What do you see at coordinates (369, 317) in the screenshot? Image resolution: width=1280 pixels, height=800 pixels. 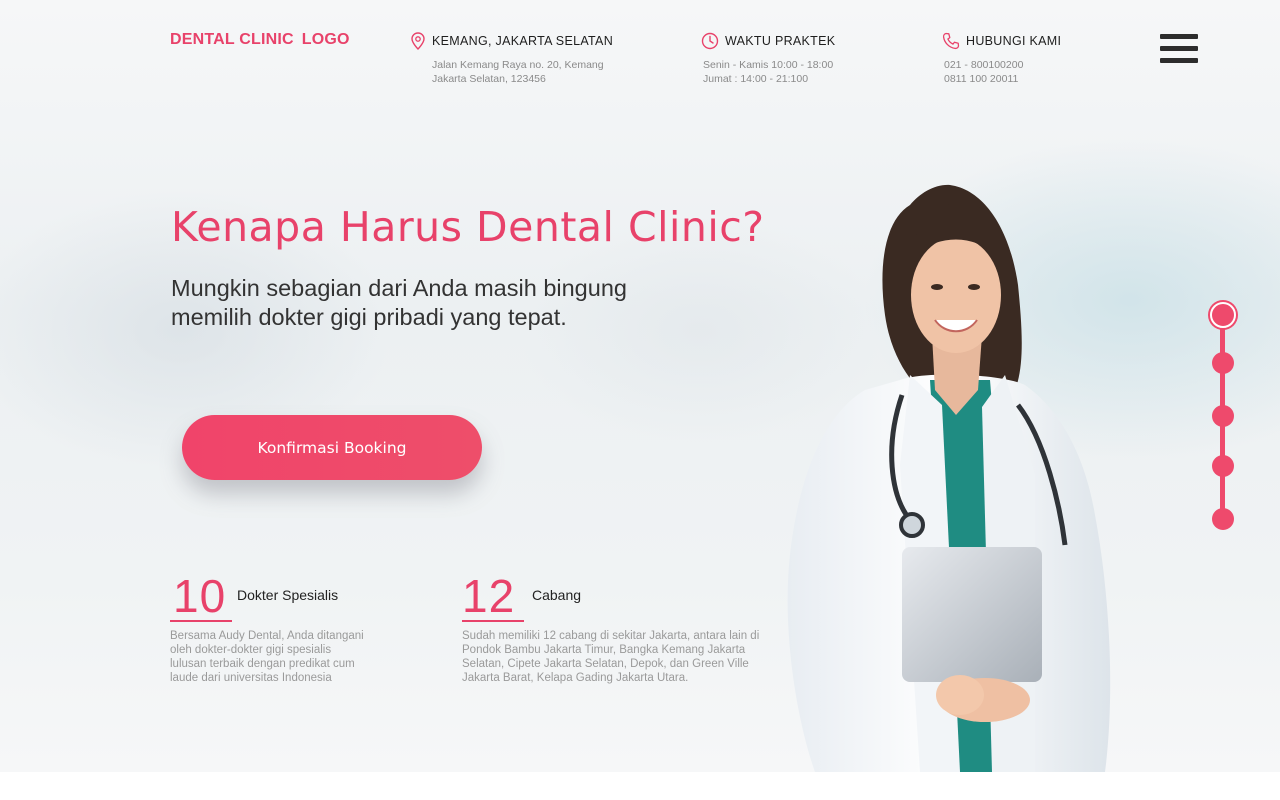 I see `subheadline-line: memilih dokter gigi pribadi yang tepat.` at bounding box center [369, 317].